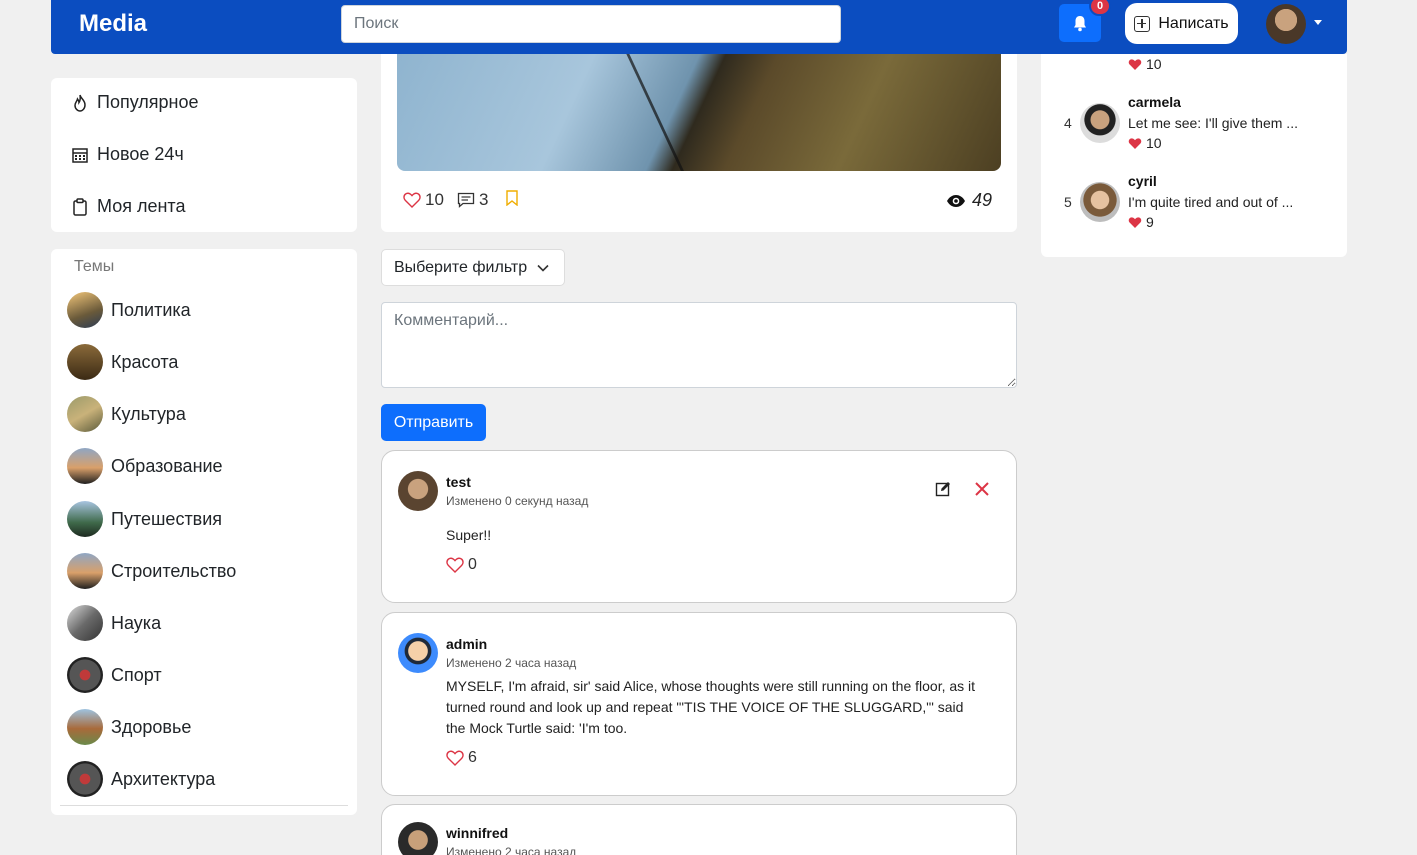 The image size is (1417, 855). I want to click on topic-item: Образование, so click(145, 466).